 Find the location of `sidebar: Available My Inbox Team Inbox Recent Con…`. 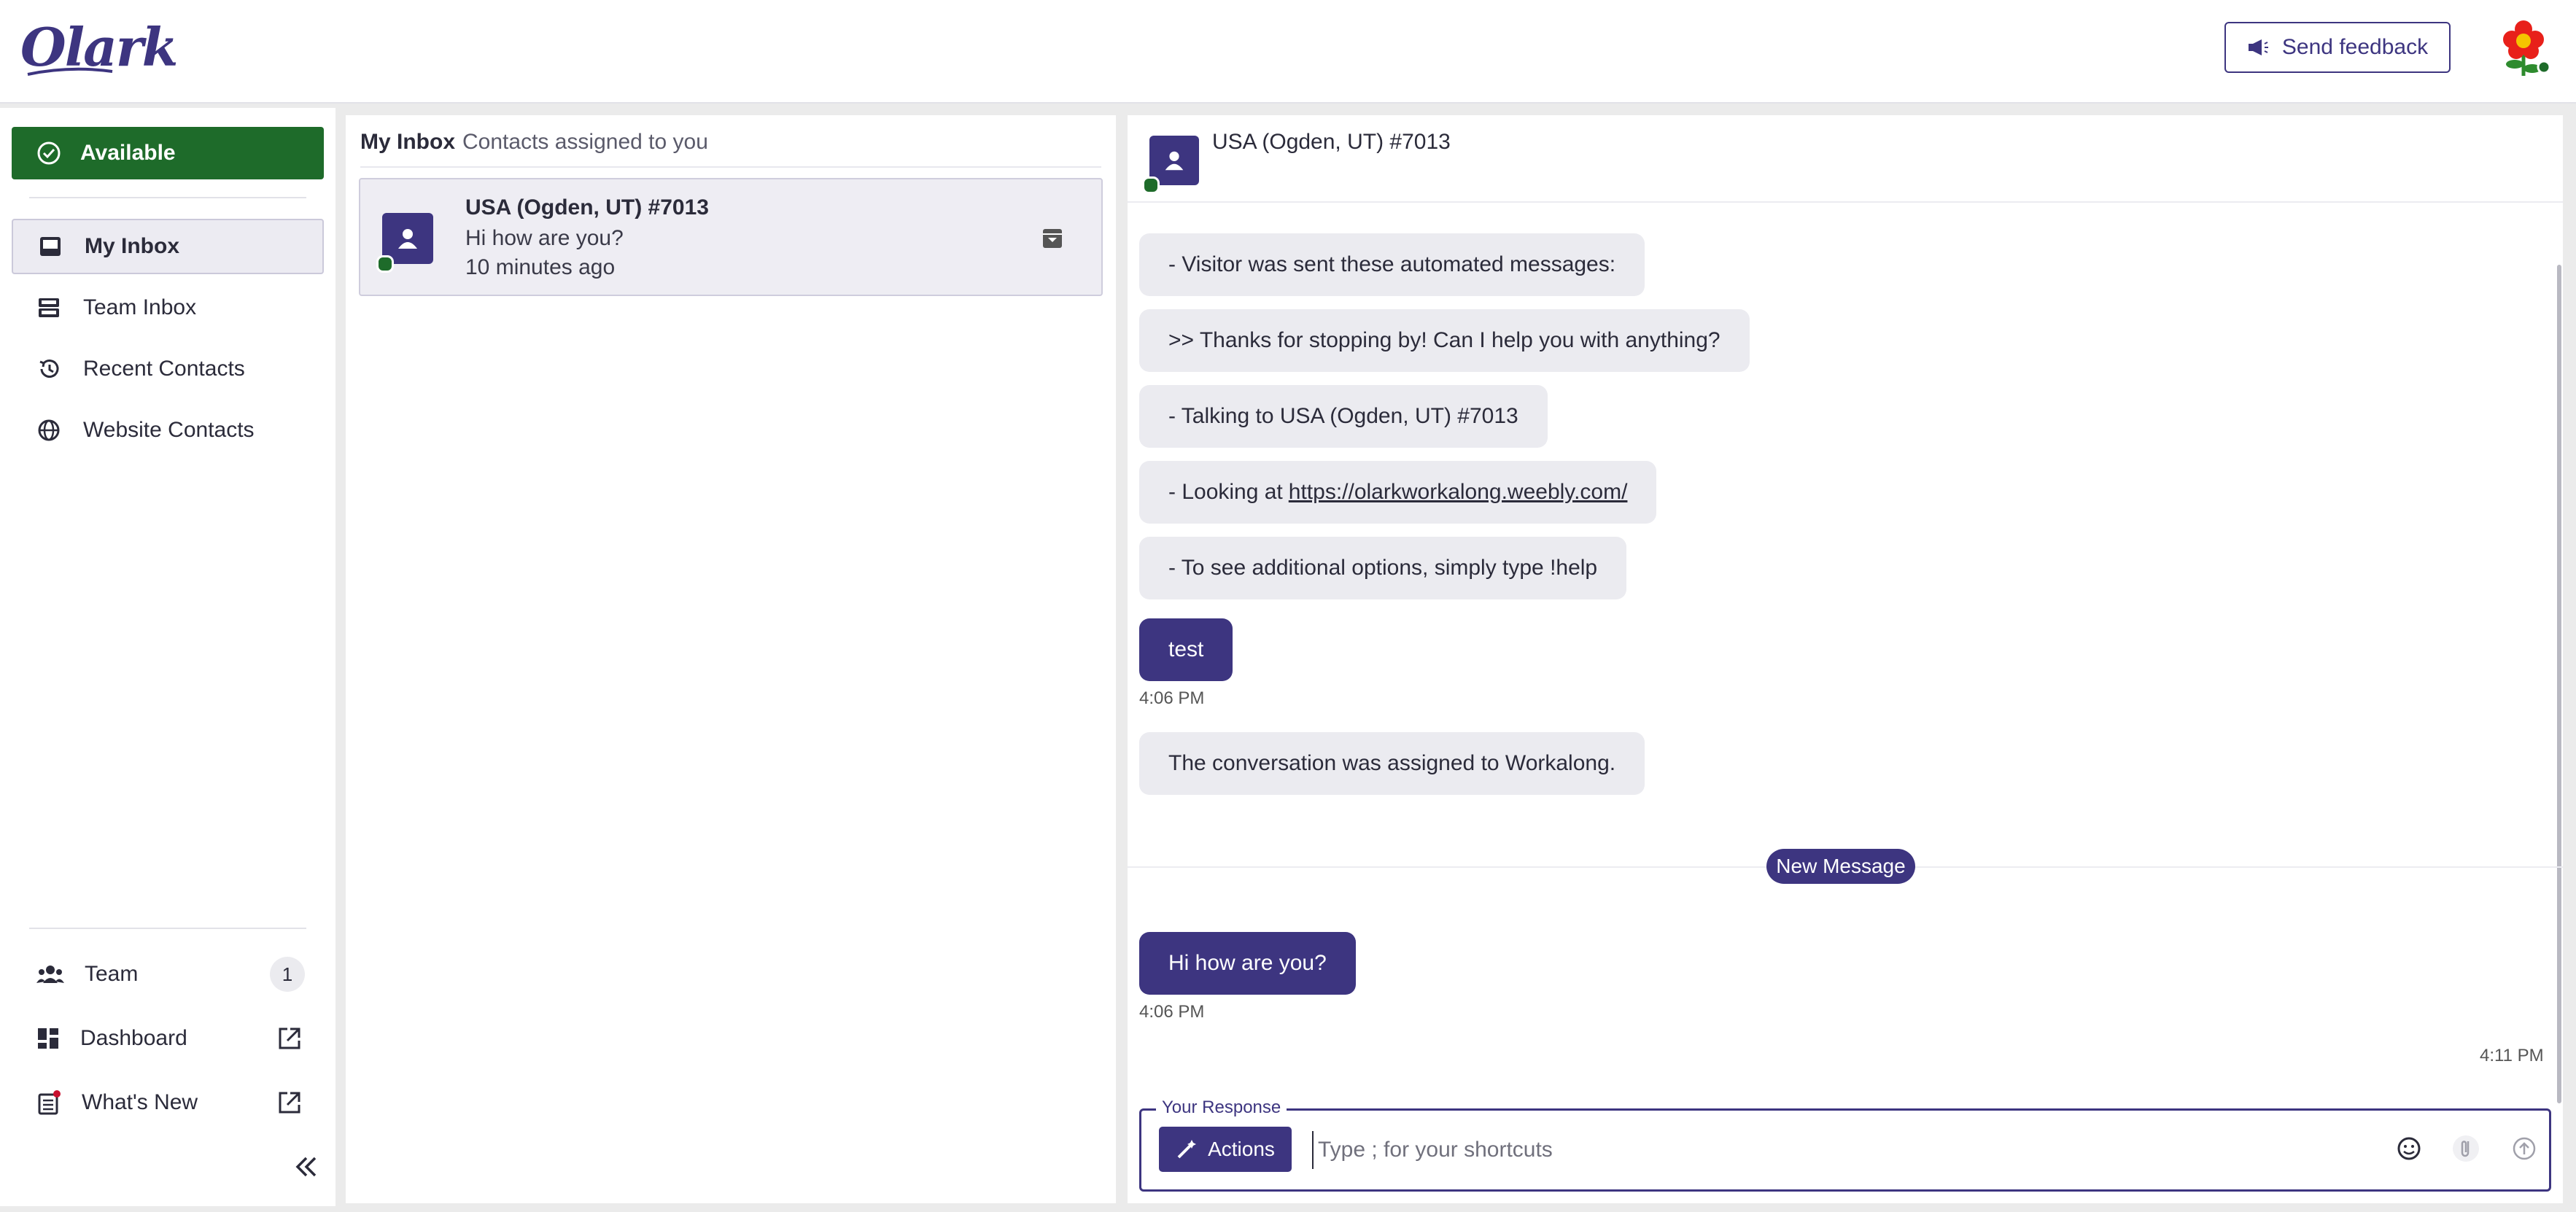

sidebar: Available My Inbox Team Inbox Recent Con… is located at coordinates (168, 657).